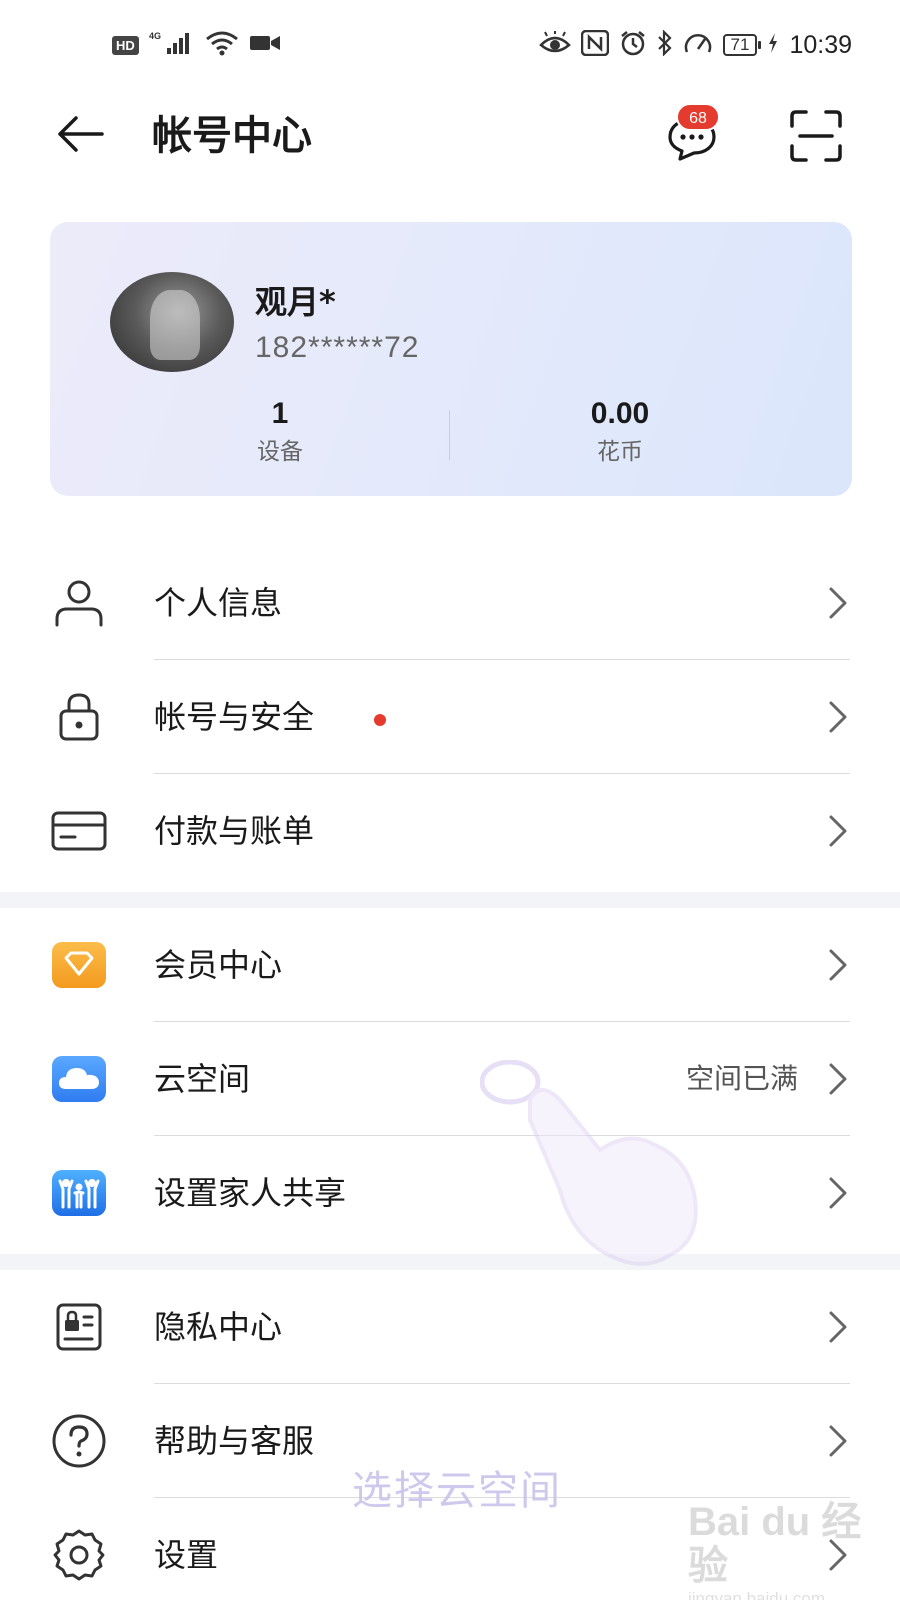 The image size is (900, 1600). Describe the element at coordinates (594, 44) in the screenshot. I see `nfc-icon` at that location.